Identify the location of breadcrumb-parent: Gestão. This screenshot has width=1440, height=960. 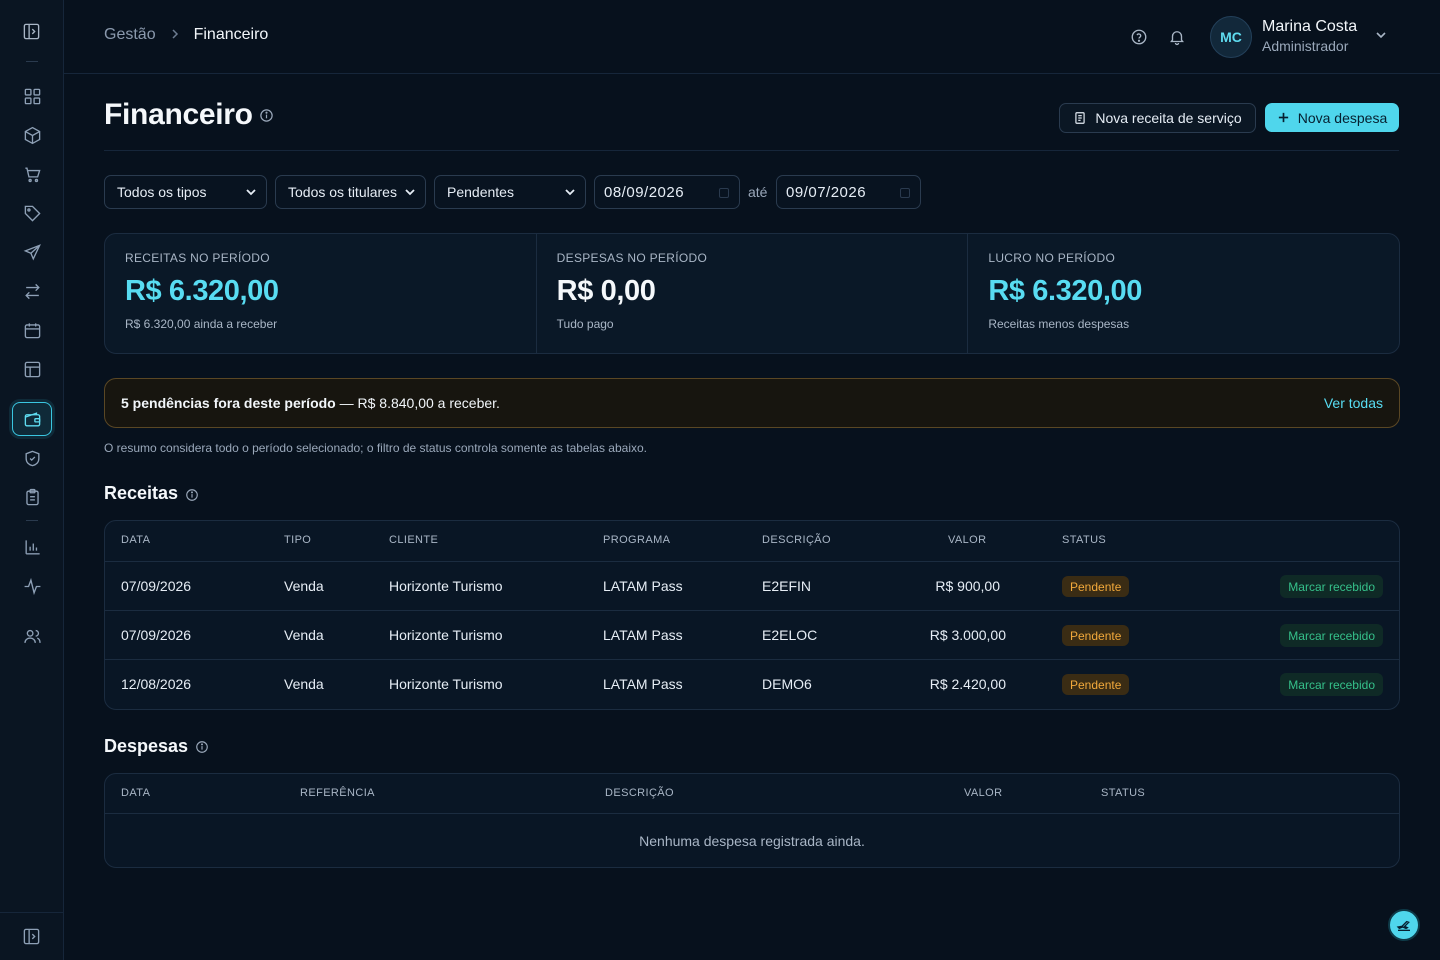
(130, 35).